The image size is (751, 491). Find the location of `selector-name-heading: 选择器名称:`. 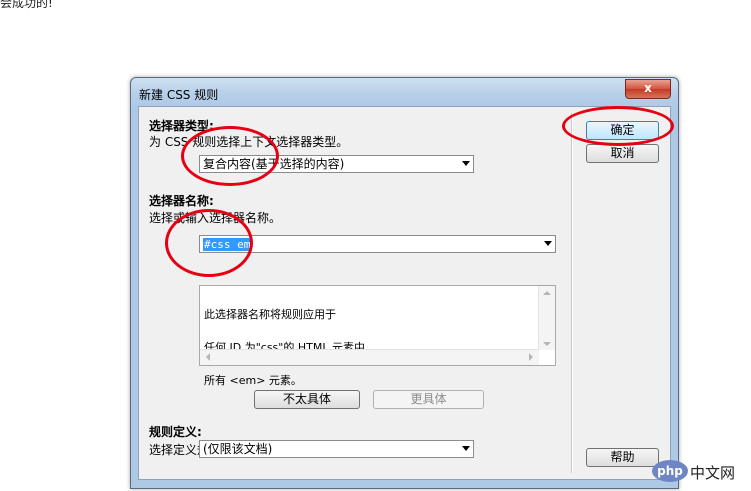

selector-name-heading: 选择器名称: is located at coordinates (181, 201).